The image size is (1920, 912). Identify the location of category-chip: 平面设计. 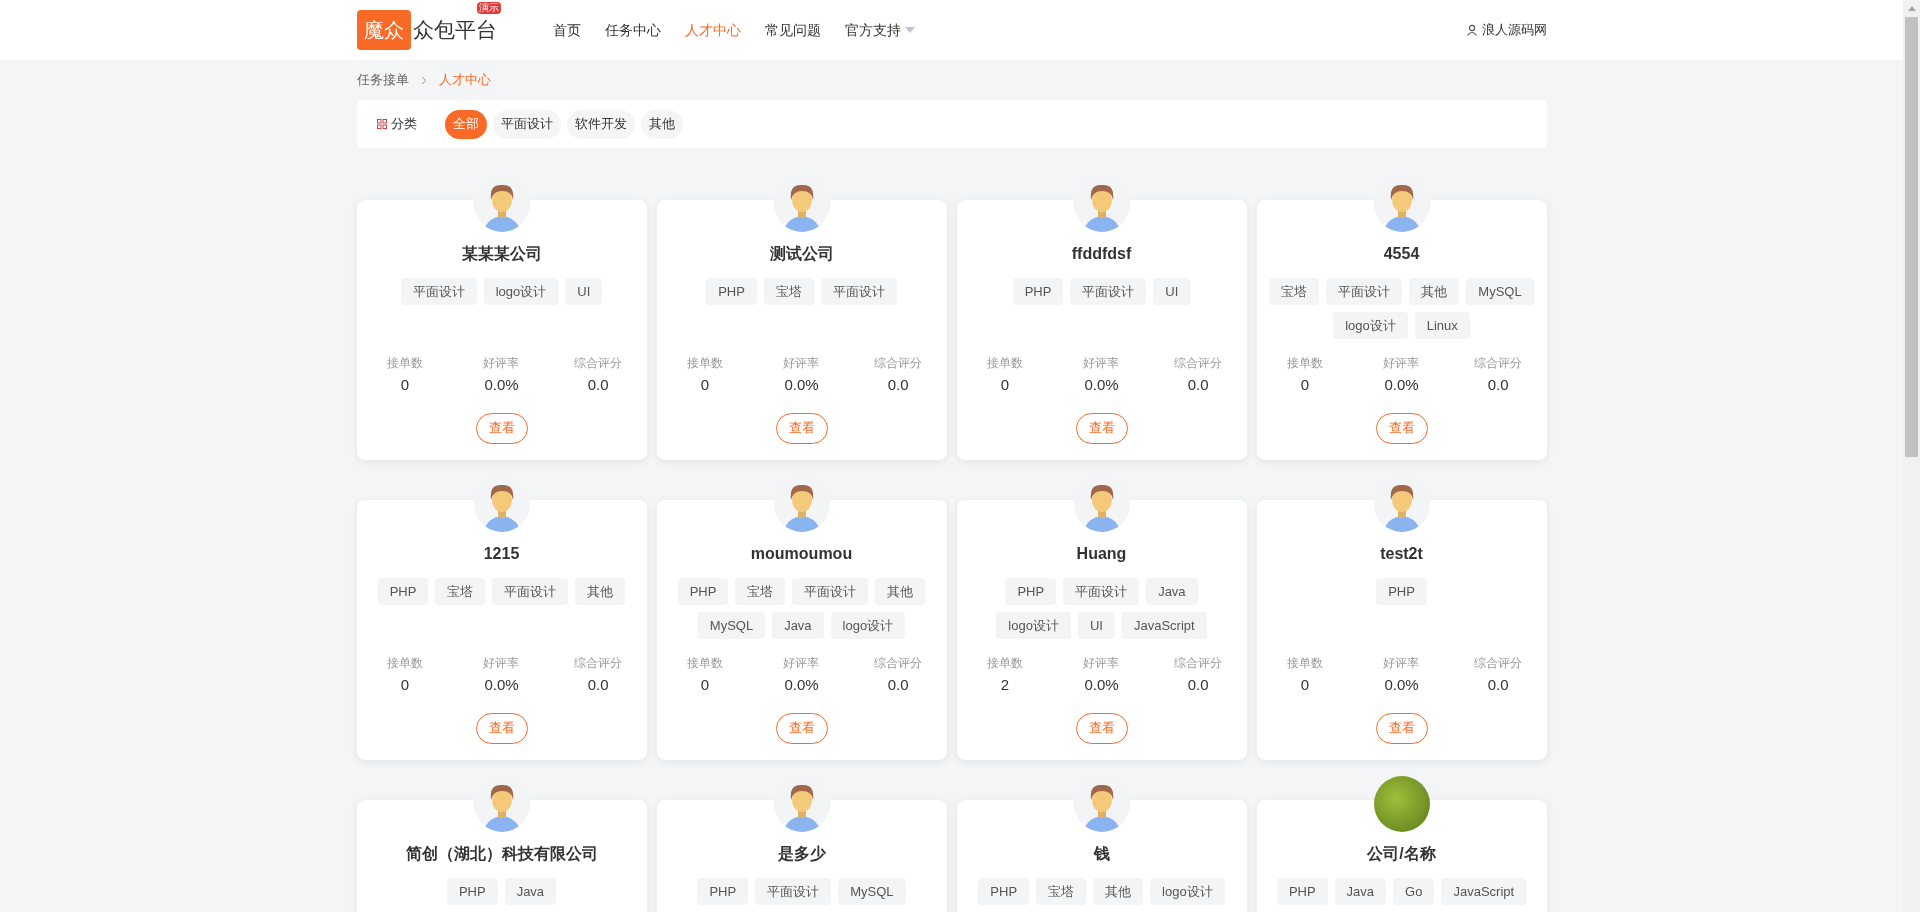
(526, 124).